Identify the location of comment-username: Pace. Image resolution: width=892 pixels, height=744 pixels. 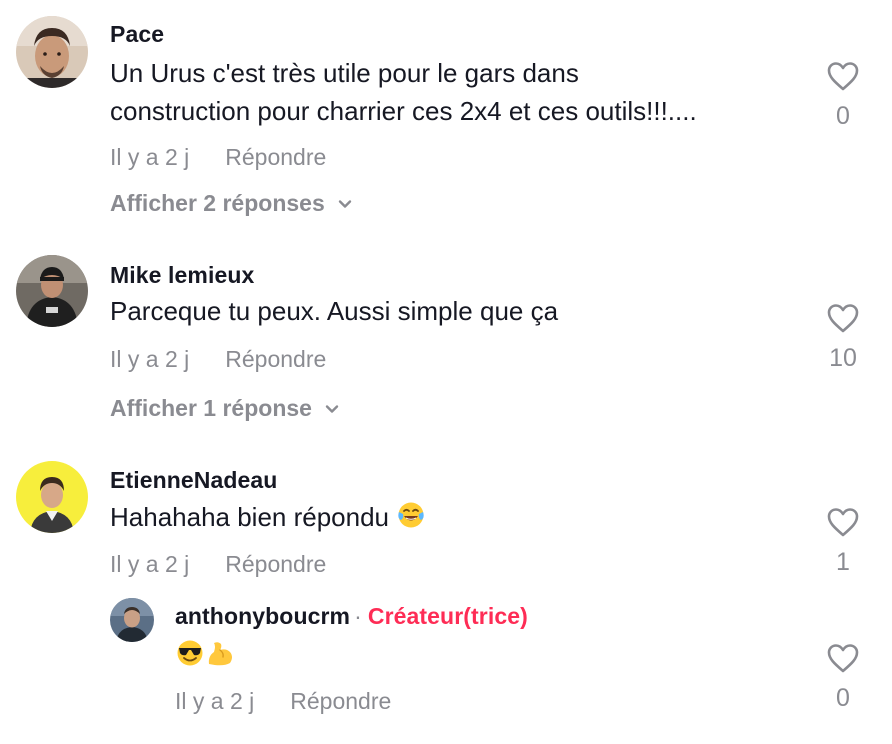
(137, 34).